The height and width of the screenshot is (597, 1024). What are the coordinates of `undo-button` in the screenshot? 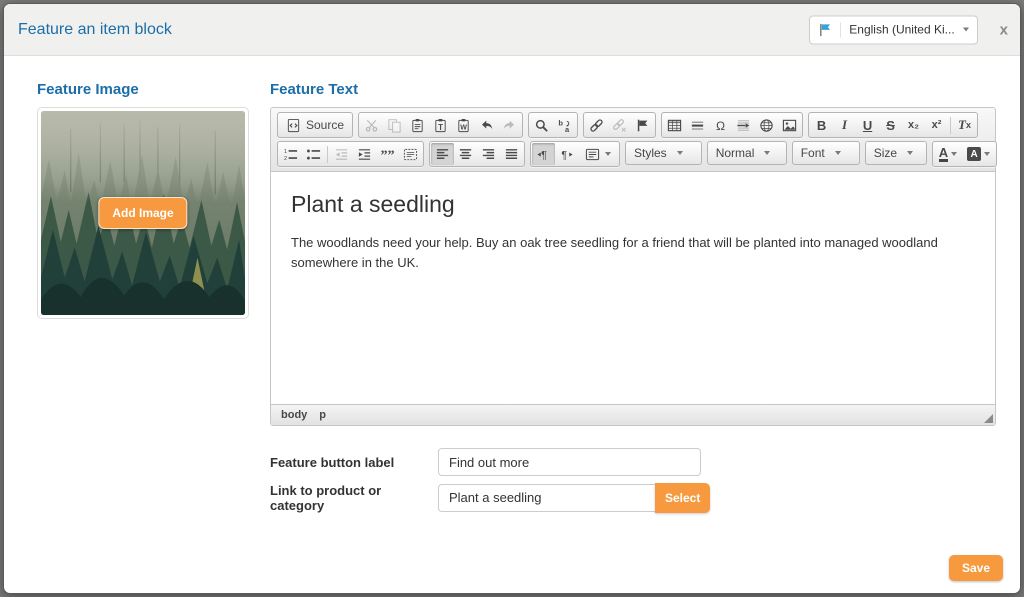 It's located at (486, 125).